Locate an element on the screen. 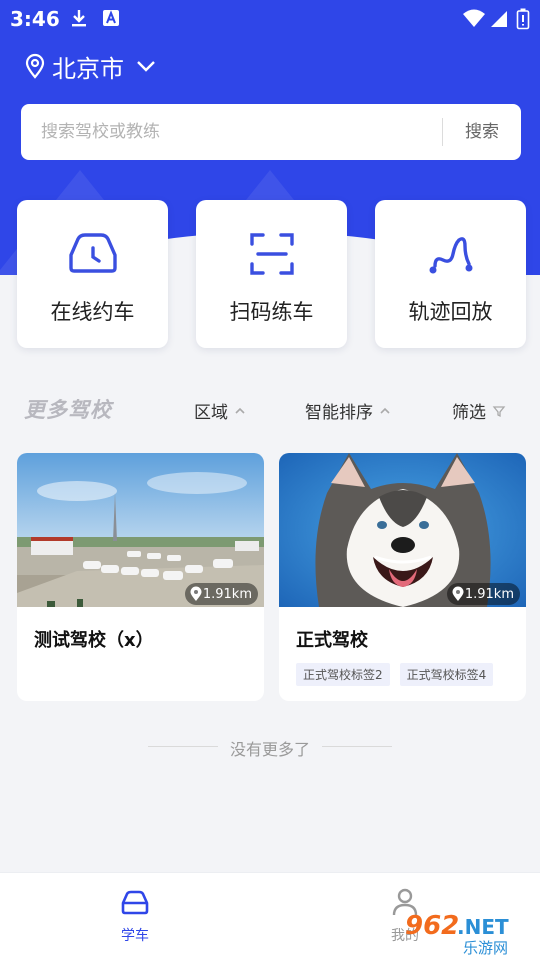  search-bar: 搜索 is located at coordinates (271, 132).